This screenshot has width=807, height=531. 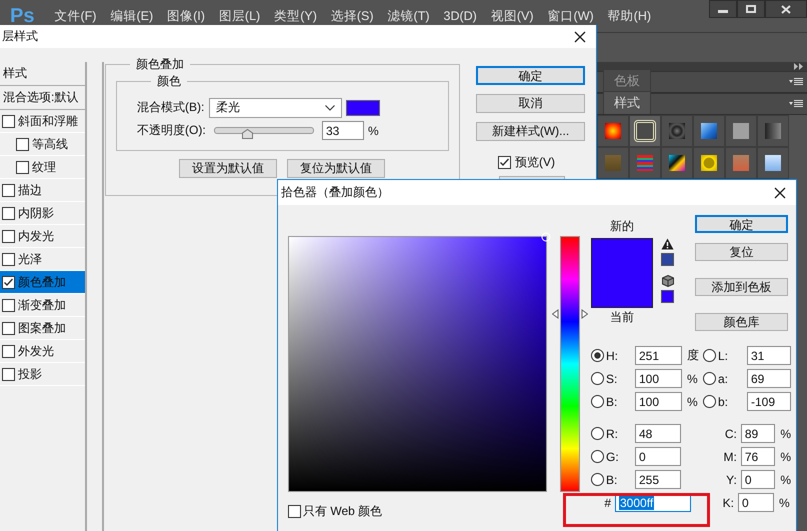 What do you see at coordinates (239, 16) in the screenshot?
I see `menu-item: 图层(L)` at bounding box center [239, 16].